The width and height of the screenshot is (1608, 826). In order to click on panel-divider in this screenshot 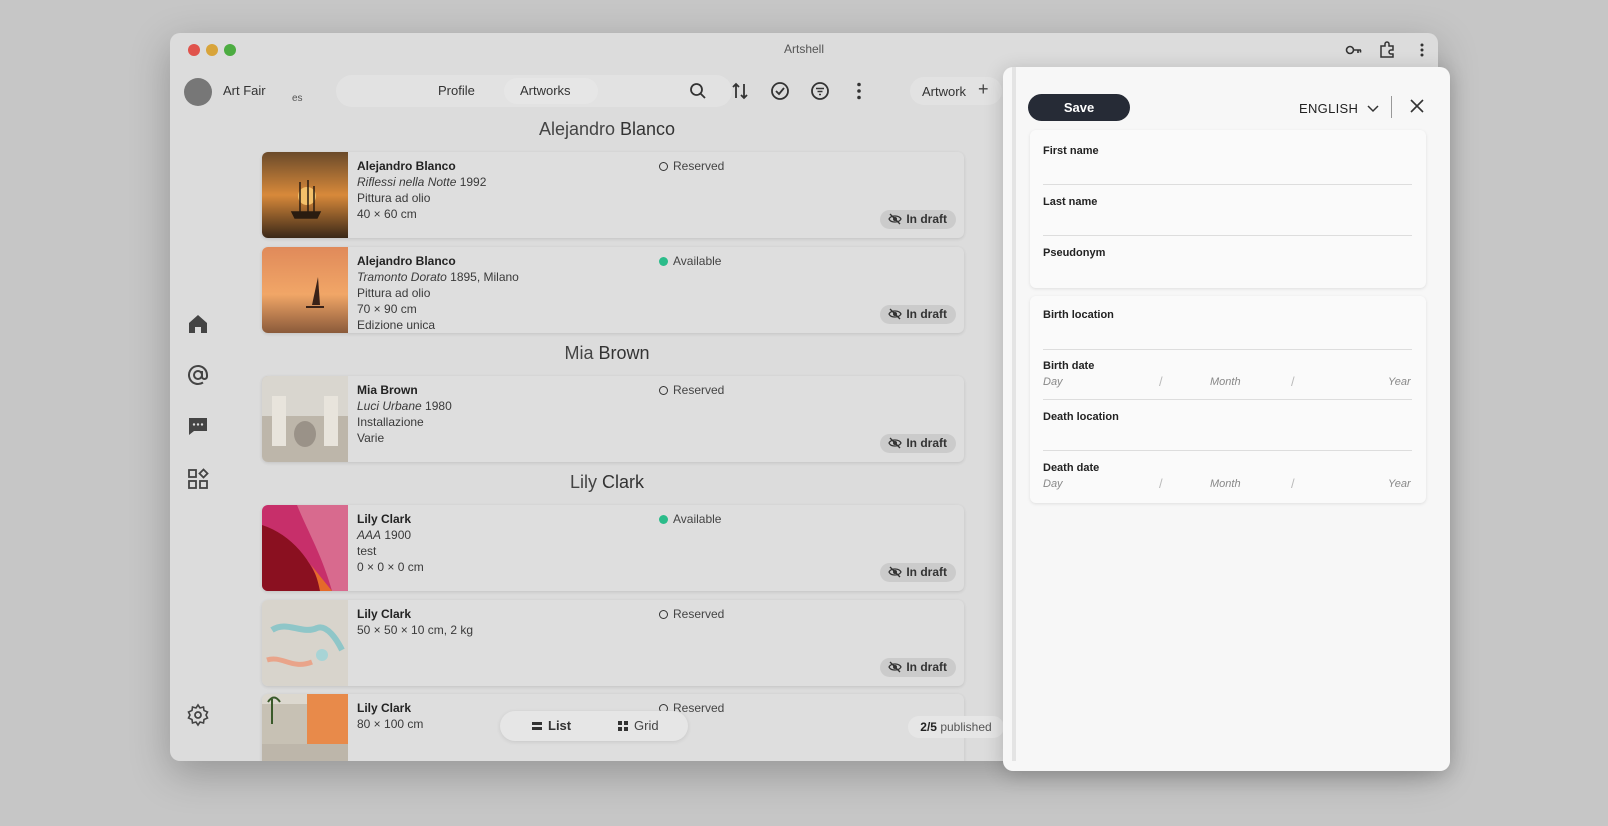, I will do `click(1014, 414)`.